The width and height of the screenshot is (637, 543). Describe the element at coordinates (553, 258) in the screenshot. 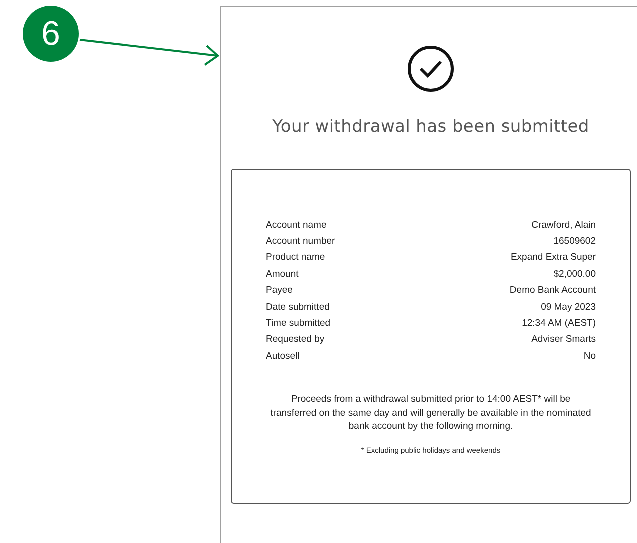

I see `detail-value: Expand Extra Super` at that location.